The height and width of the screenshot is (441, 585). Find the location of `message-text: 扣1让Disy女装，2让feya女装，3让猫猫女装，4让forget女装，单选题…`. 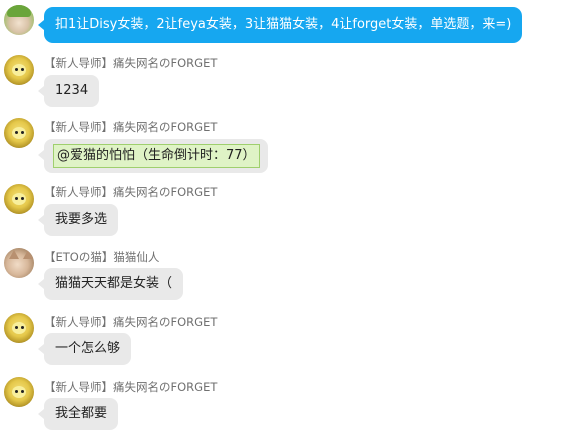

message-text: 扣1让Disy女装，2让feya女装，3让猫猫女装，4让forget女装，单选题… is located at coordinates (283, 24).